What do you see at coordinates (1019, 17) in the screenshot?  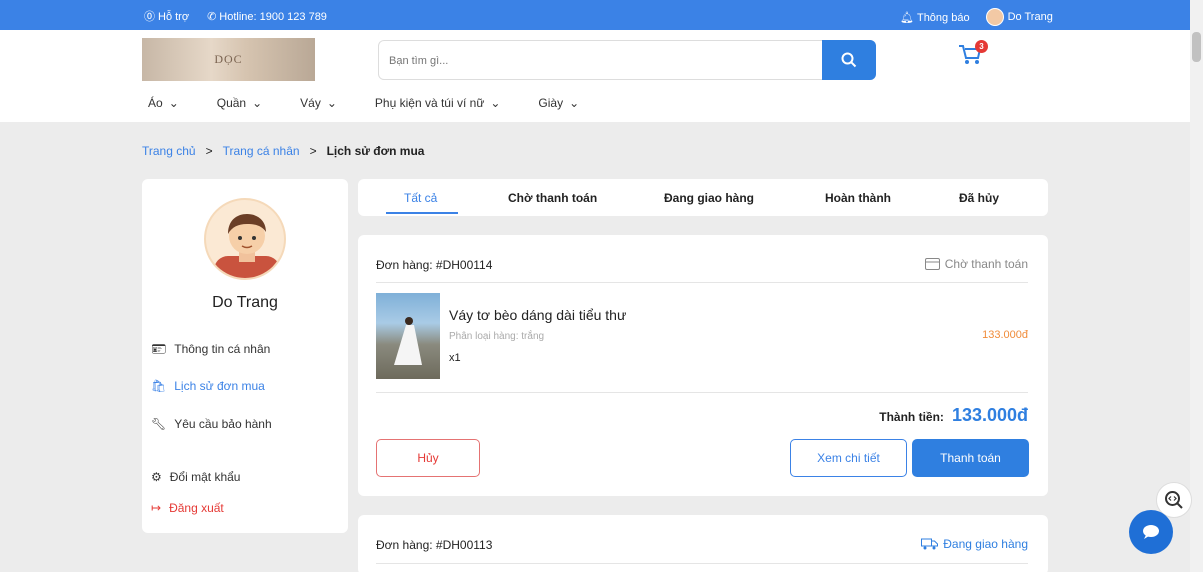 I see `user-menu: Do Trang` at bounding box center [1019, 17].